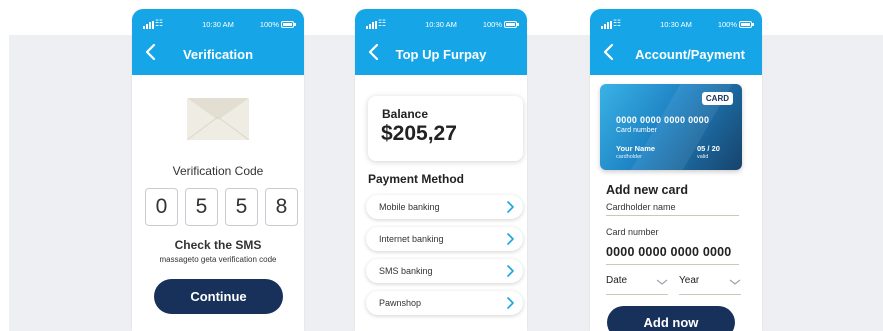 The image size is (883, 331). Describe the element at coordinates (717, 98) in the screenshot. I see `card-badge: CARD` at that location.